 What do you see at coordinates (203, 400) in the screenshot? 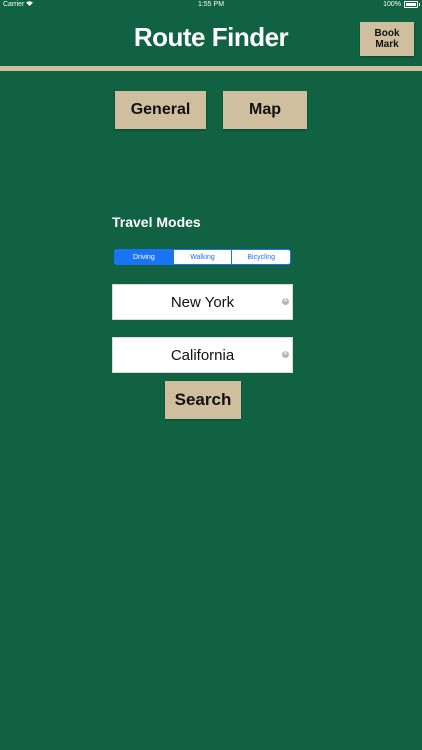
I see `search-button: Search` at bounding box center [203, 400].